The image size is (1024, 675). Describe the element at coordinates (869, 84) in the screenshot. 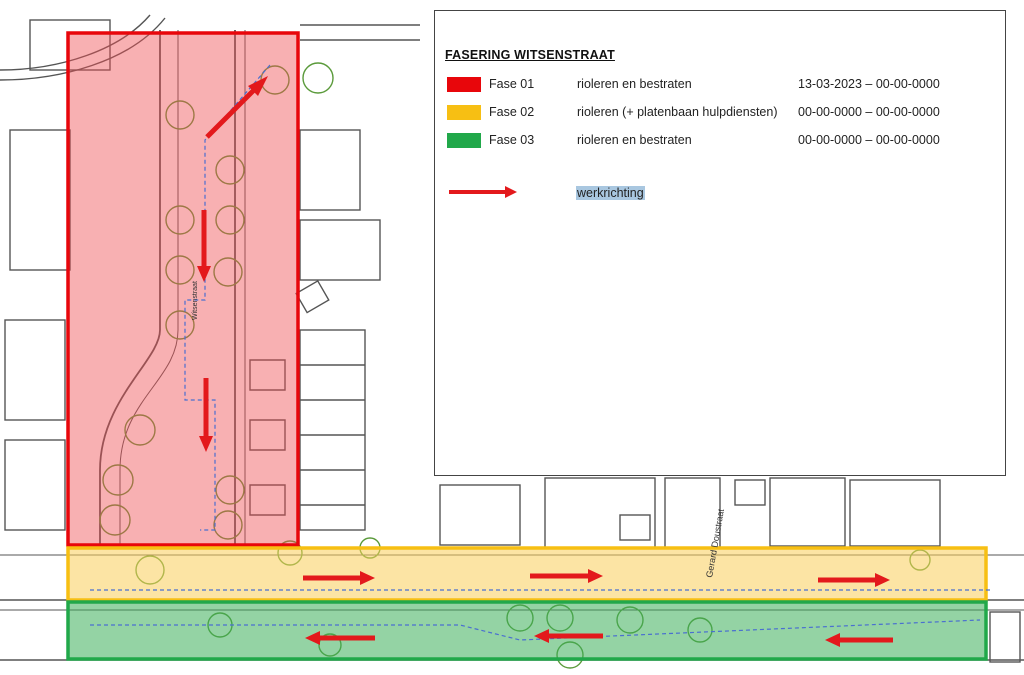

I see `legend-phase-dates: 13-03-2023 – 00-00-0000` at that location.